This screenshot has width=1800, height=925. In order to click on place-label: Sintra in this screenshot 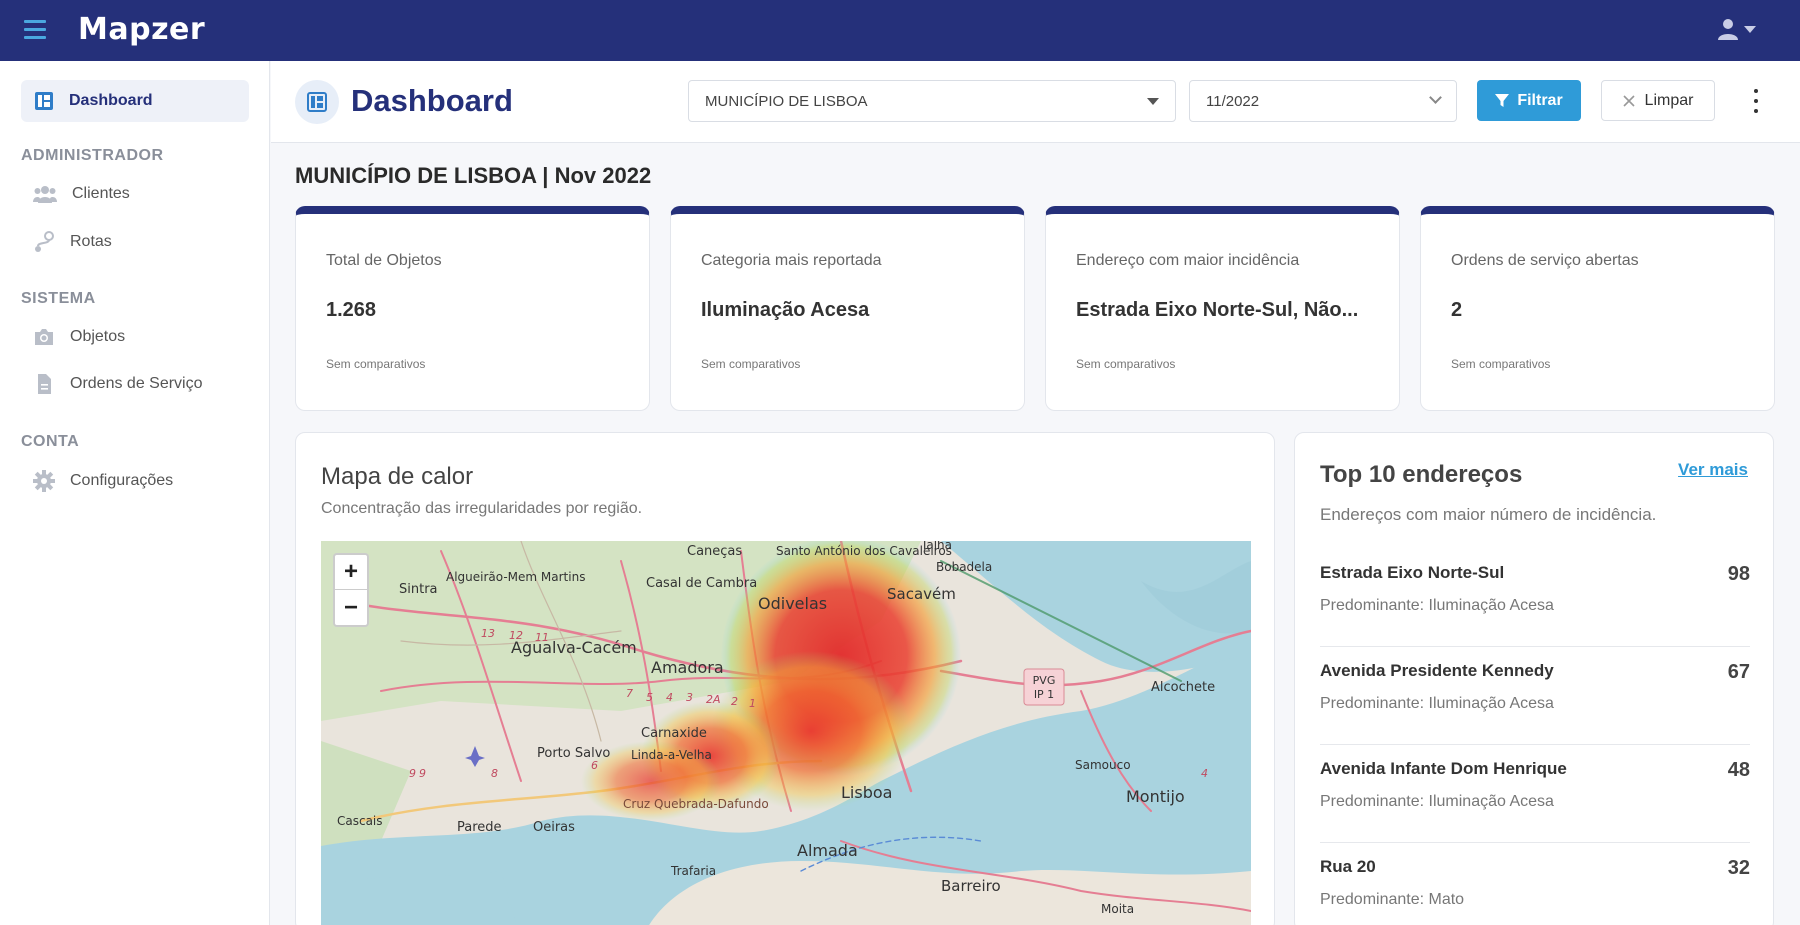, I will do `click(418, 589)`.